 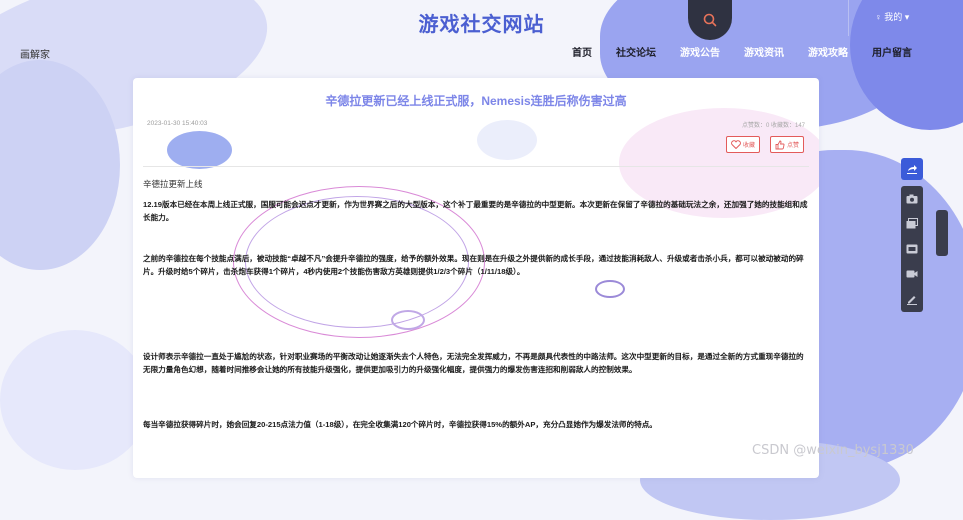 What do you see at coordinates (481, 25) in the screenshot?
I see `site-title: 游戏社交网站` at bounding box center [481, 25].